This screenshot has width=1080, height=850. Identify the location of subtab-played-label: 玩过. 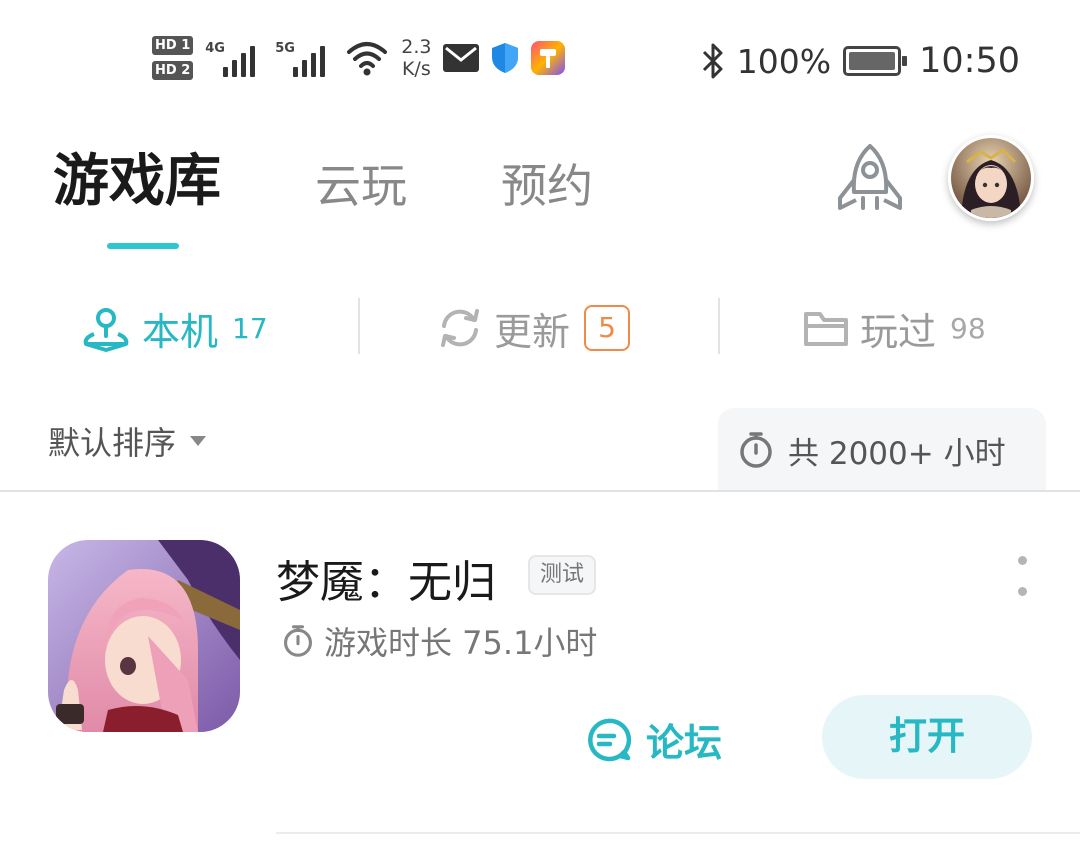
(898, 331).